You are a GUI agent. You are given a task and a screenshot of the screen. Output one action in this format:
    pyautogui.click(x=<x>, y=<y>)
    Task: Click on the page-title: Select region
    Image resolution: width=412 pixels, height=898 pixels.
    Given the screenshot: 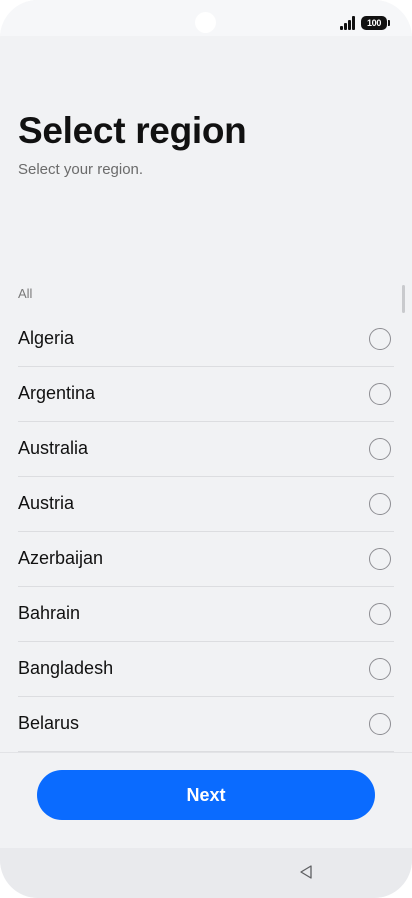 What is the action you would take?
    pyautogui.click(x=132, y=130)
    